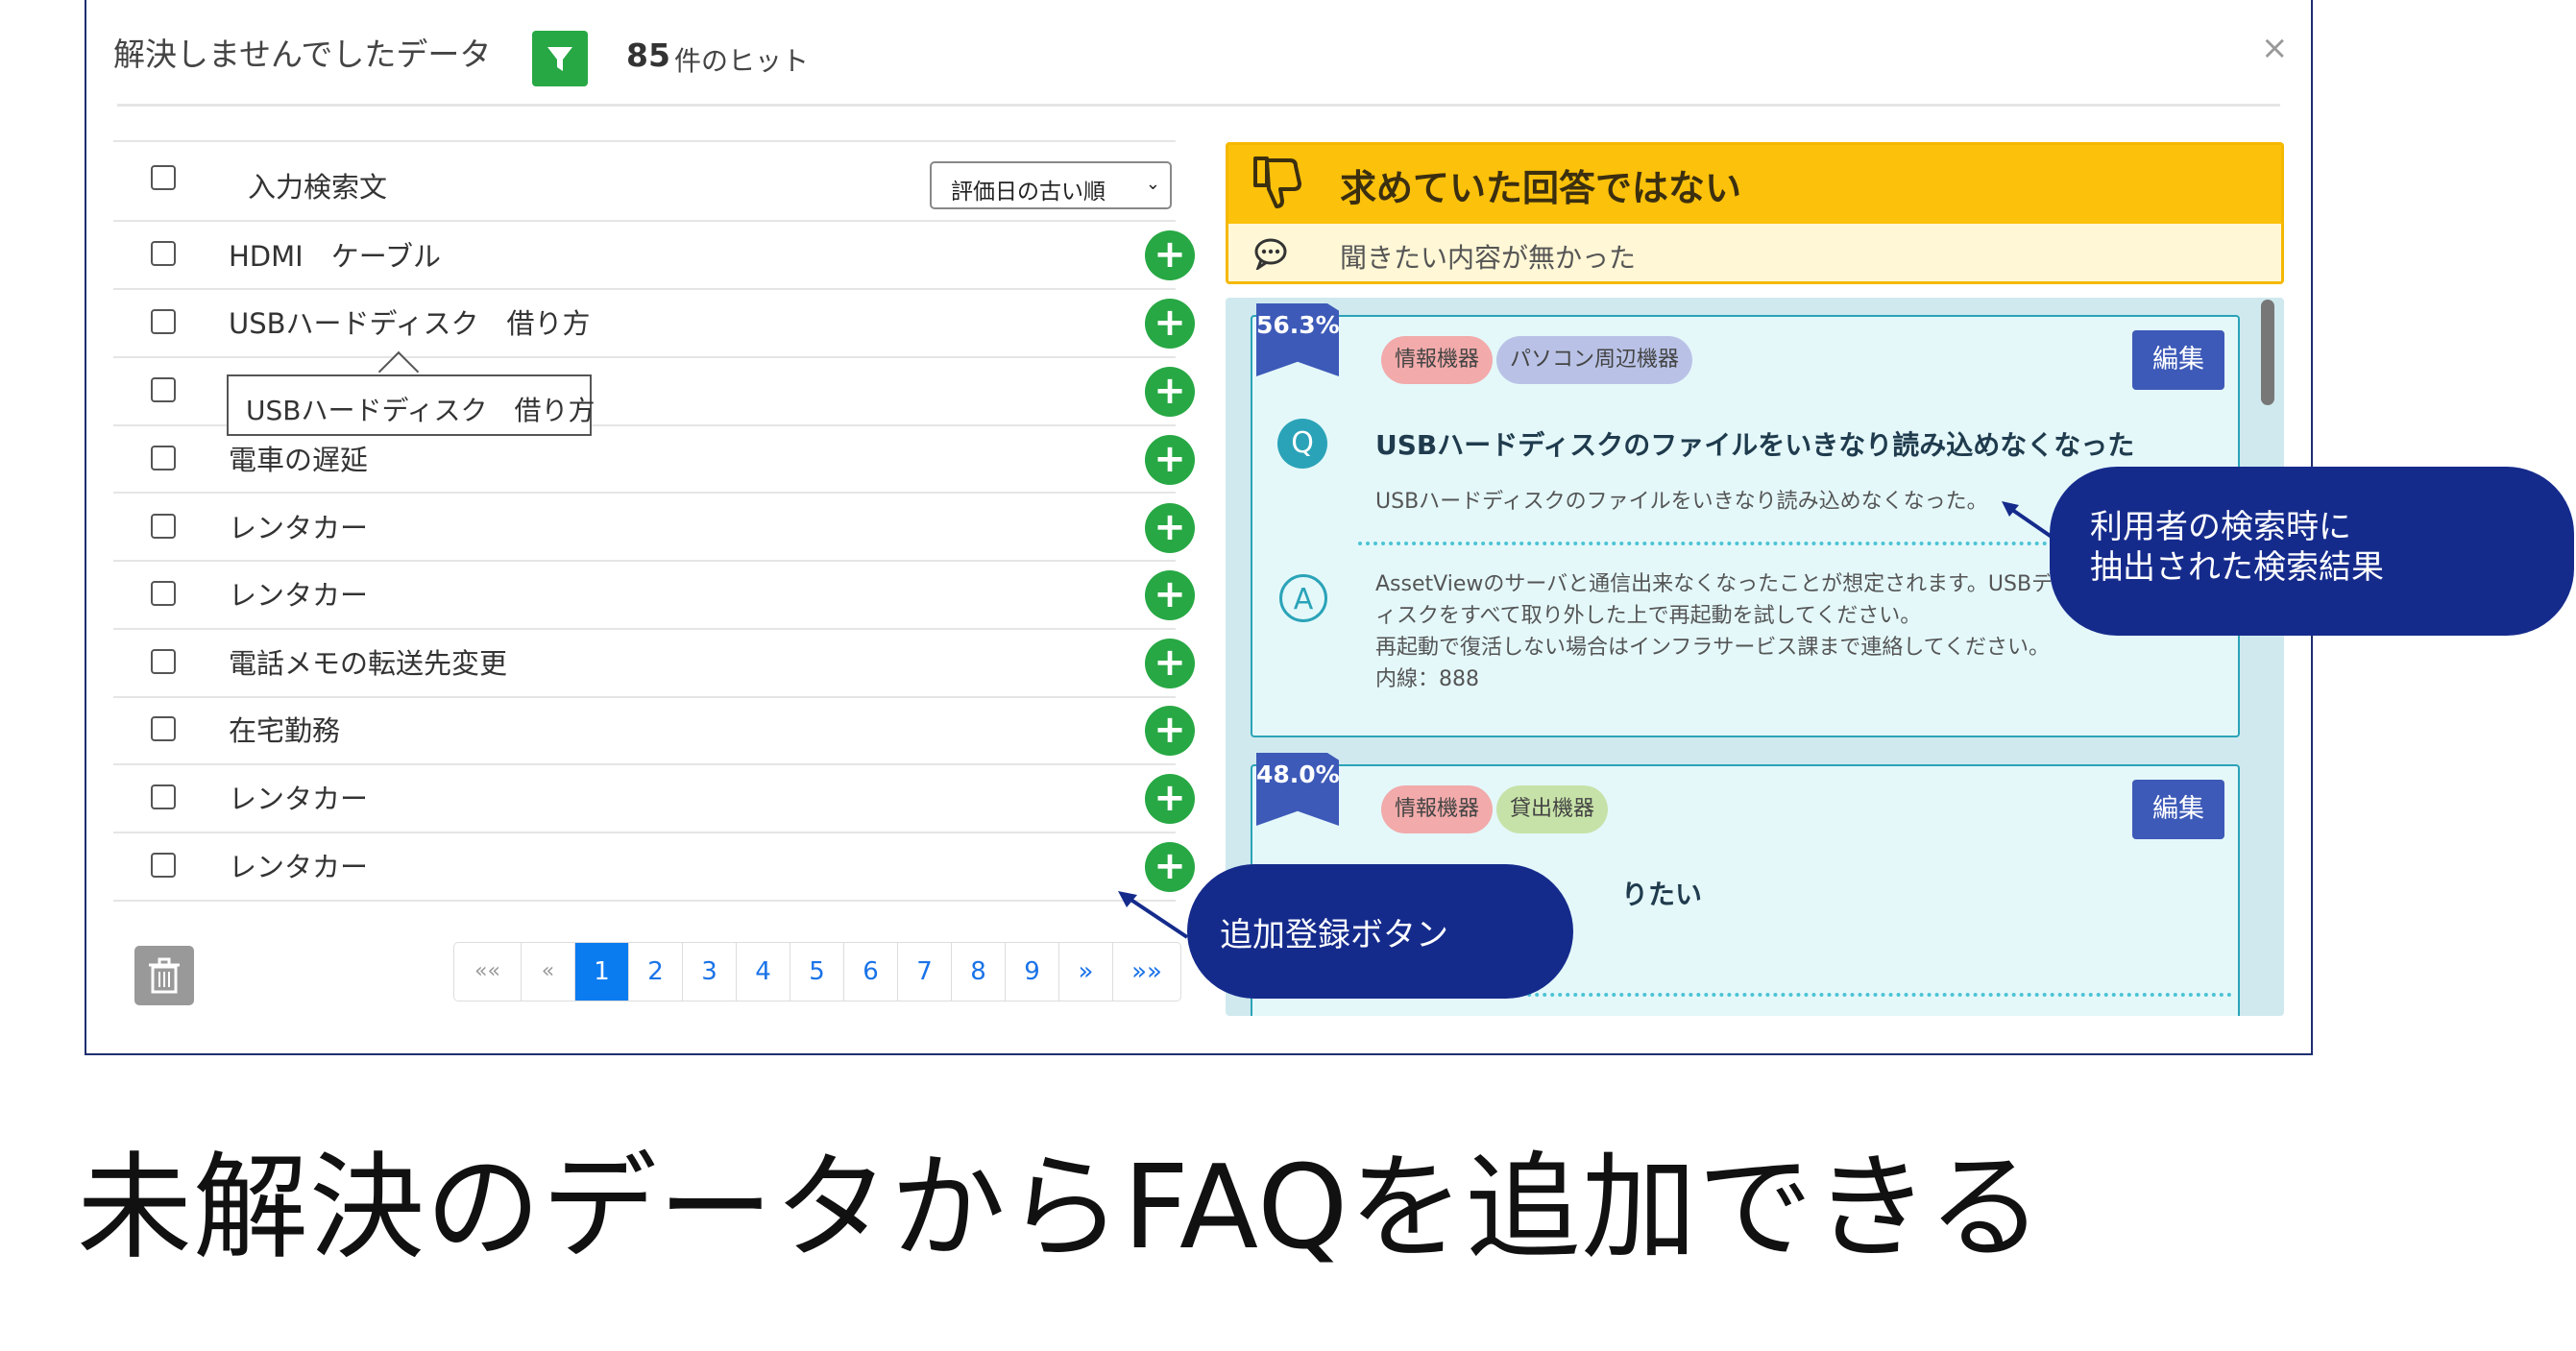 The height and width of the screenshot is (1351, 2576). Describe the element at coordinates (1146, 972) in the screenshot. I see `page-last: »»` at that location.